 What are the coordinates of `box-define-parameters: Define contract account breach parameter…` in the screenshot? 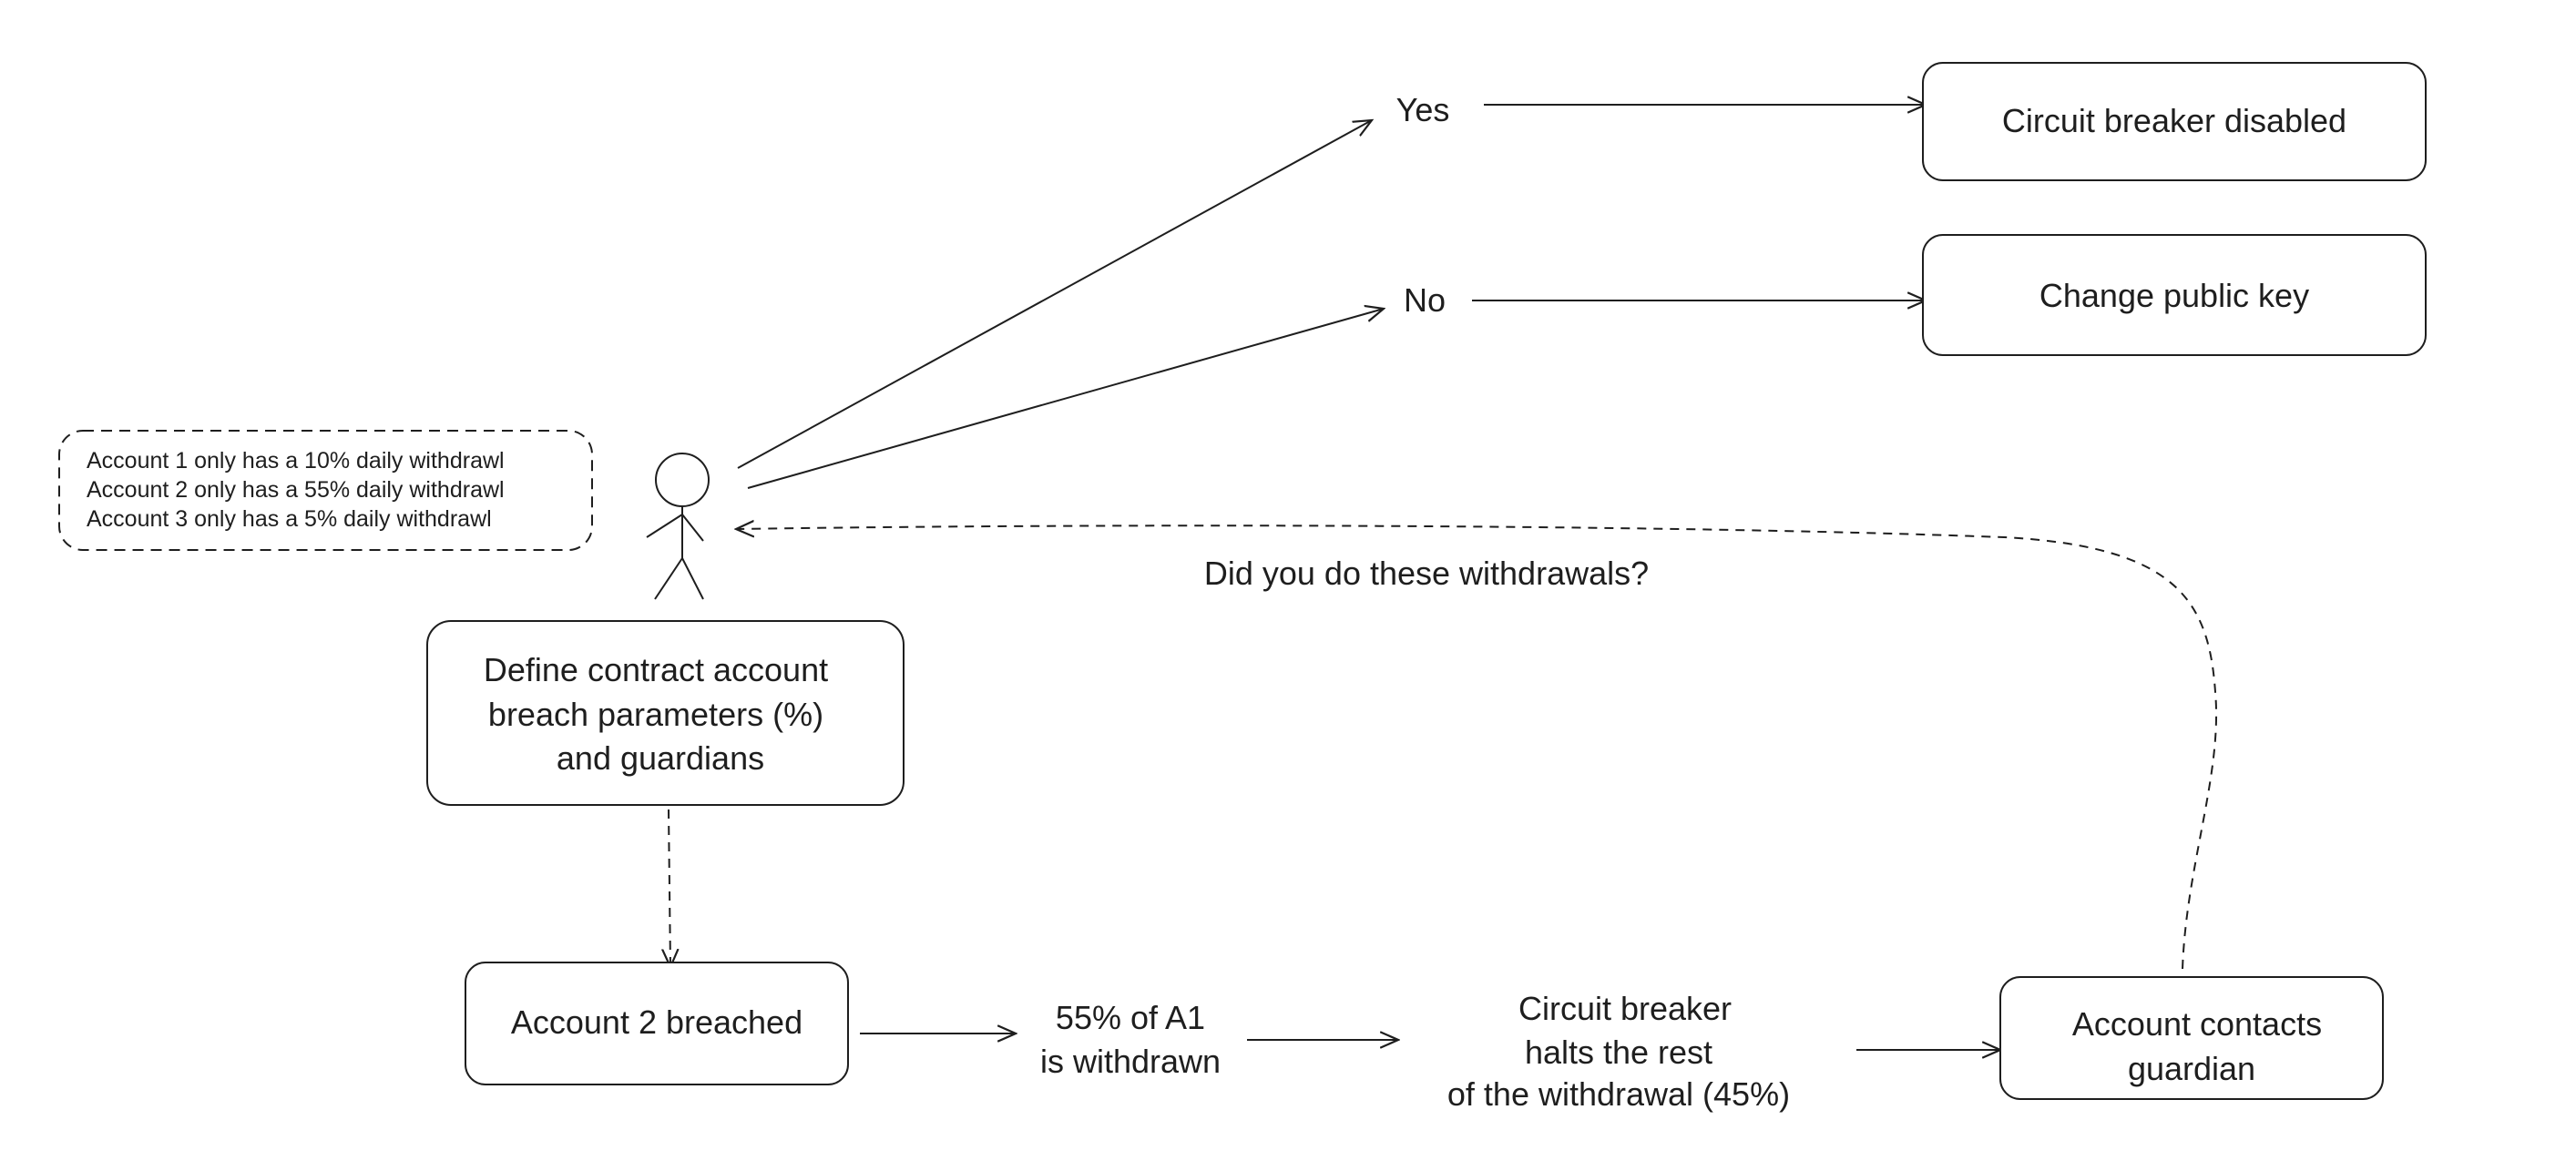 It's located at (665, 713).